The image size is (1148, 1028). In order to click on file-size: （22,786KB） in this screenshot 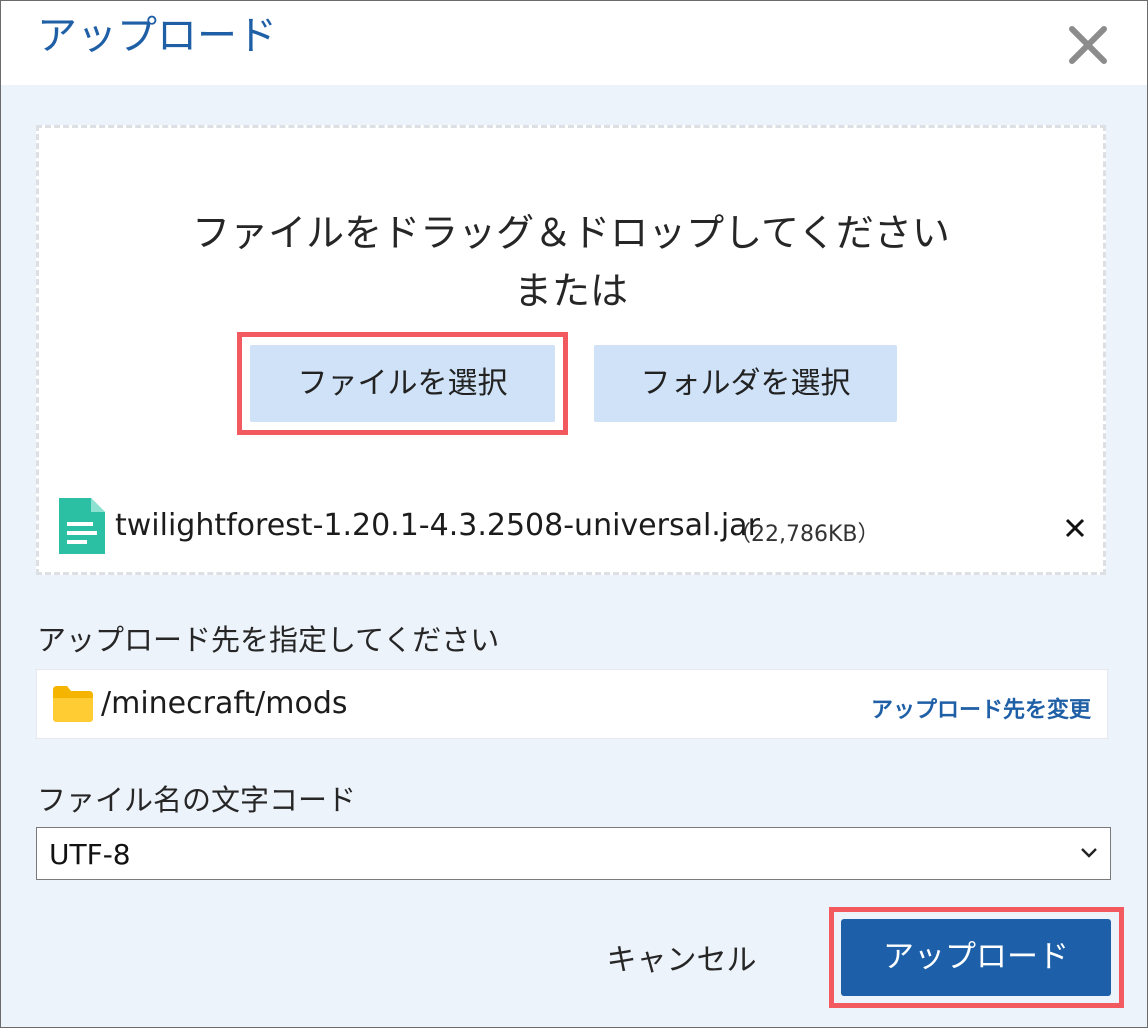, I will do `click(804, 534)`.